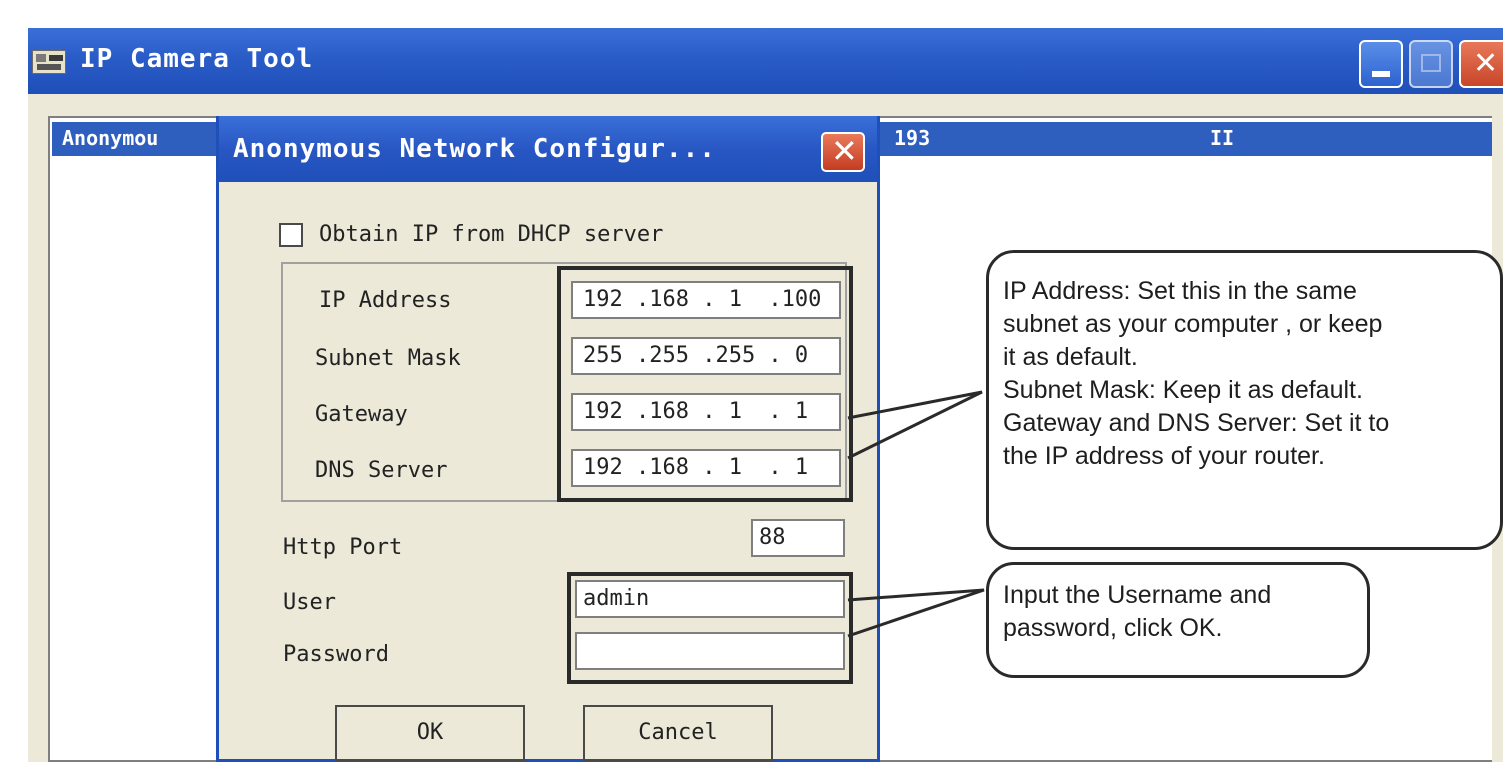 Image resolution: width=1503 pixels, height=762 pixels. Describe the element at coordinates (1137, 595) in the screenshot. I see `credentials-callout-line-1: Input the Username and` at that location.